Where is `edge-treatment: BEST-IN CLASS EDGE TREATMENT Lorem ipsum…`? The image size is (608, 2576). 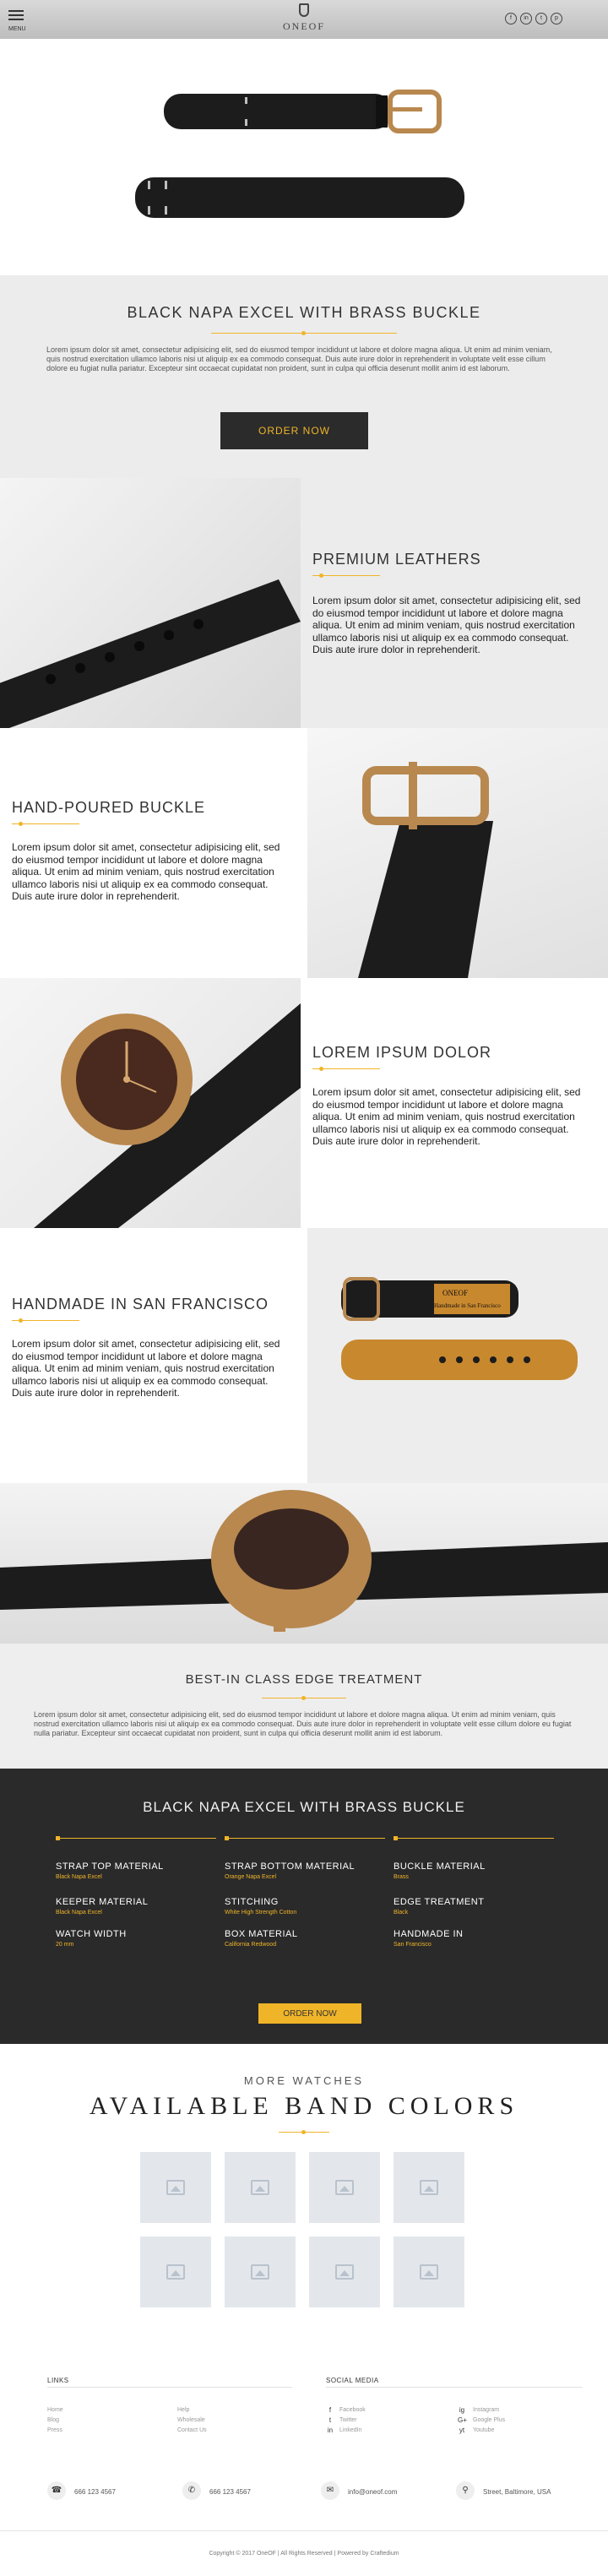
edge-treatment: BEST-IN CLASS EDGE TREATMENT Lorem ipsum… is located at coordinates (304, 1706).